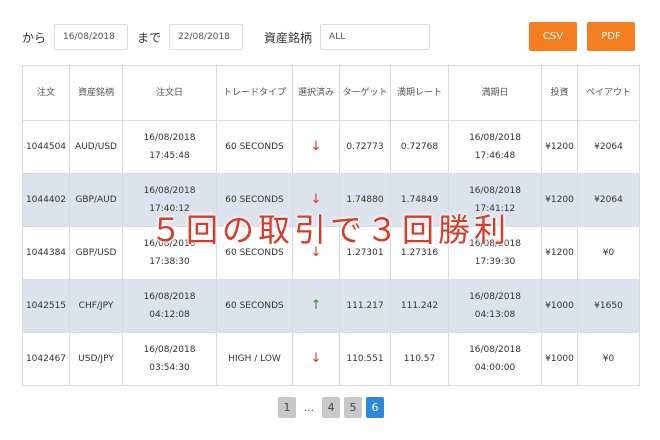 The height and width of the screenshot is (440, 660). Describe the element at coordinates (34, 37) in the screenshot. I see `from-label: から` at that location.